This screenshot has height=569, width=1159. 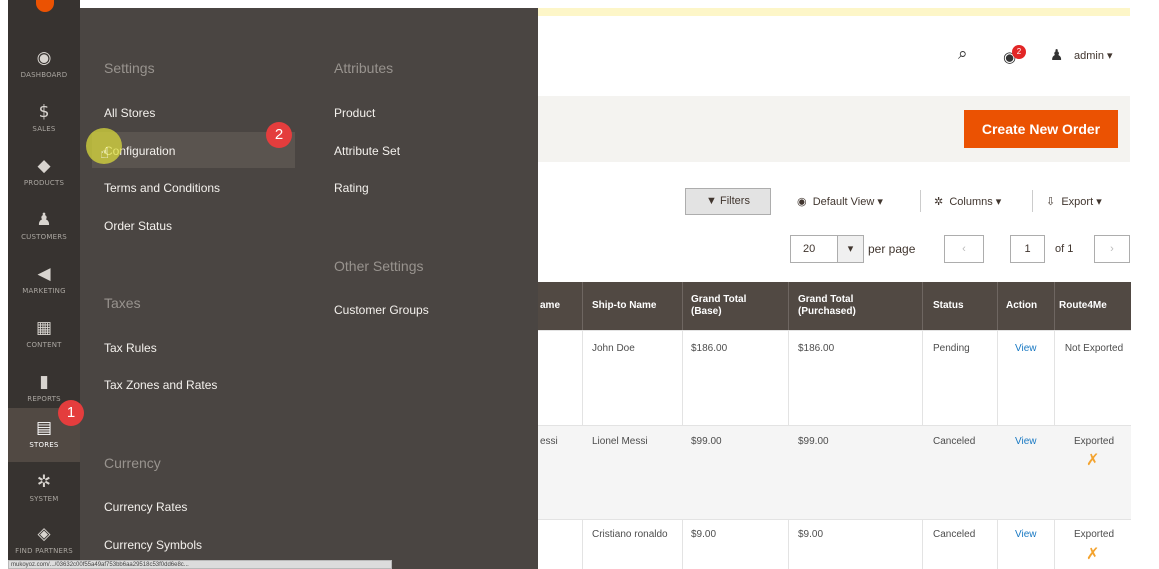 I want to click on nav-marketing: ◀ MARKETING, so click(x=44, y=281).